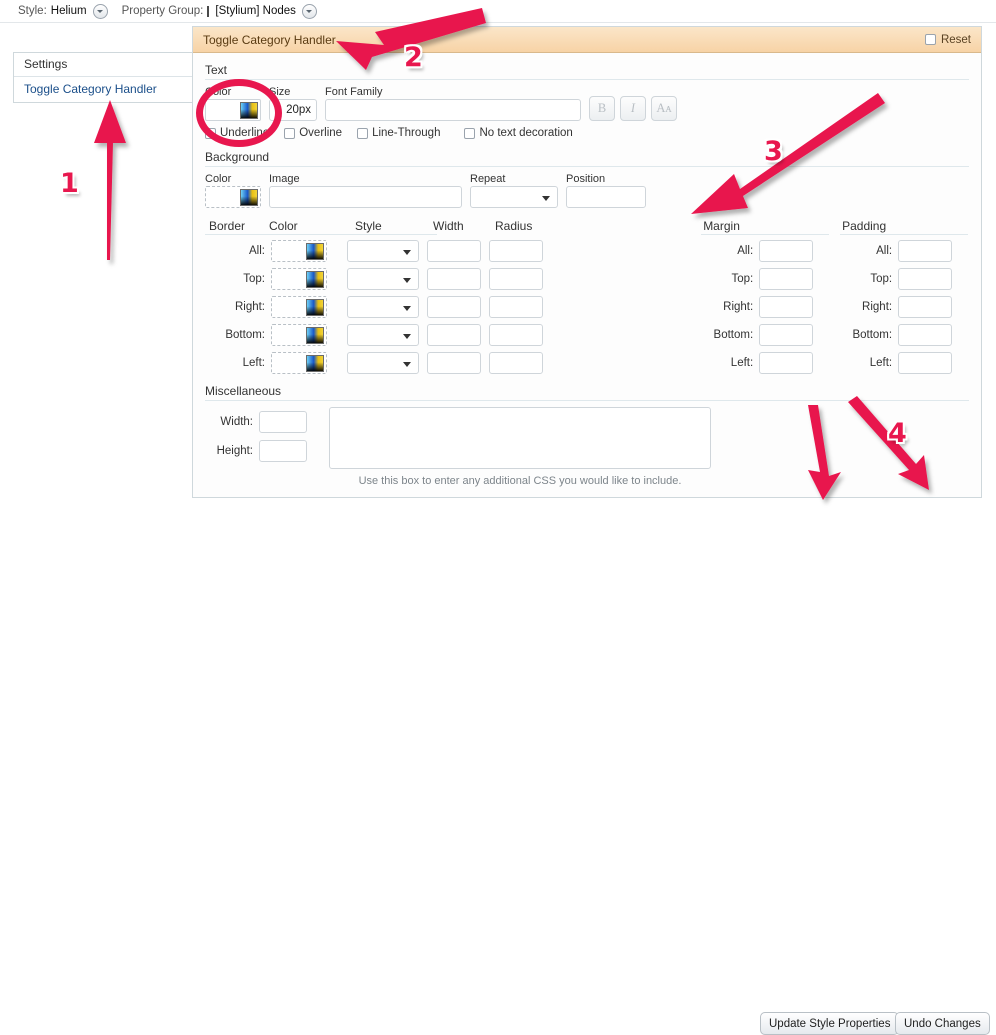 The height and width of the screenshot is (1035, 996). I want to click on padding-input-right, so click(925, 307).